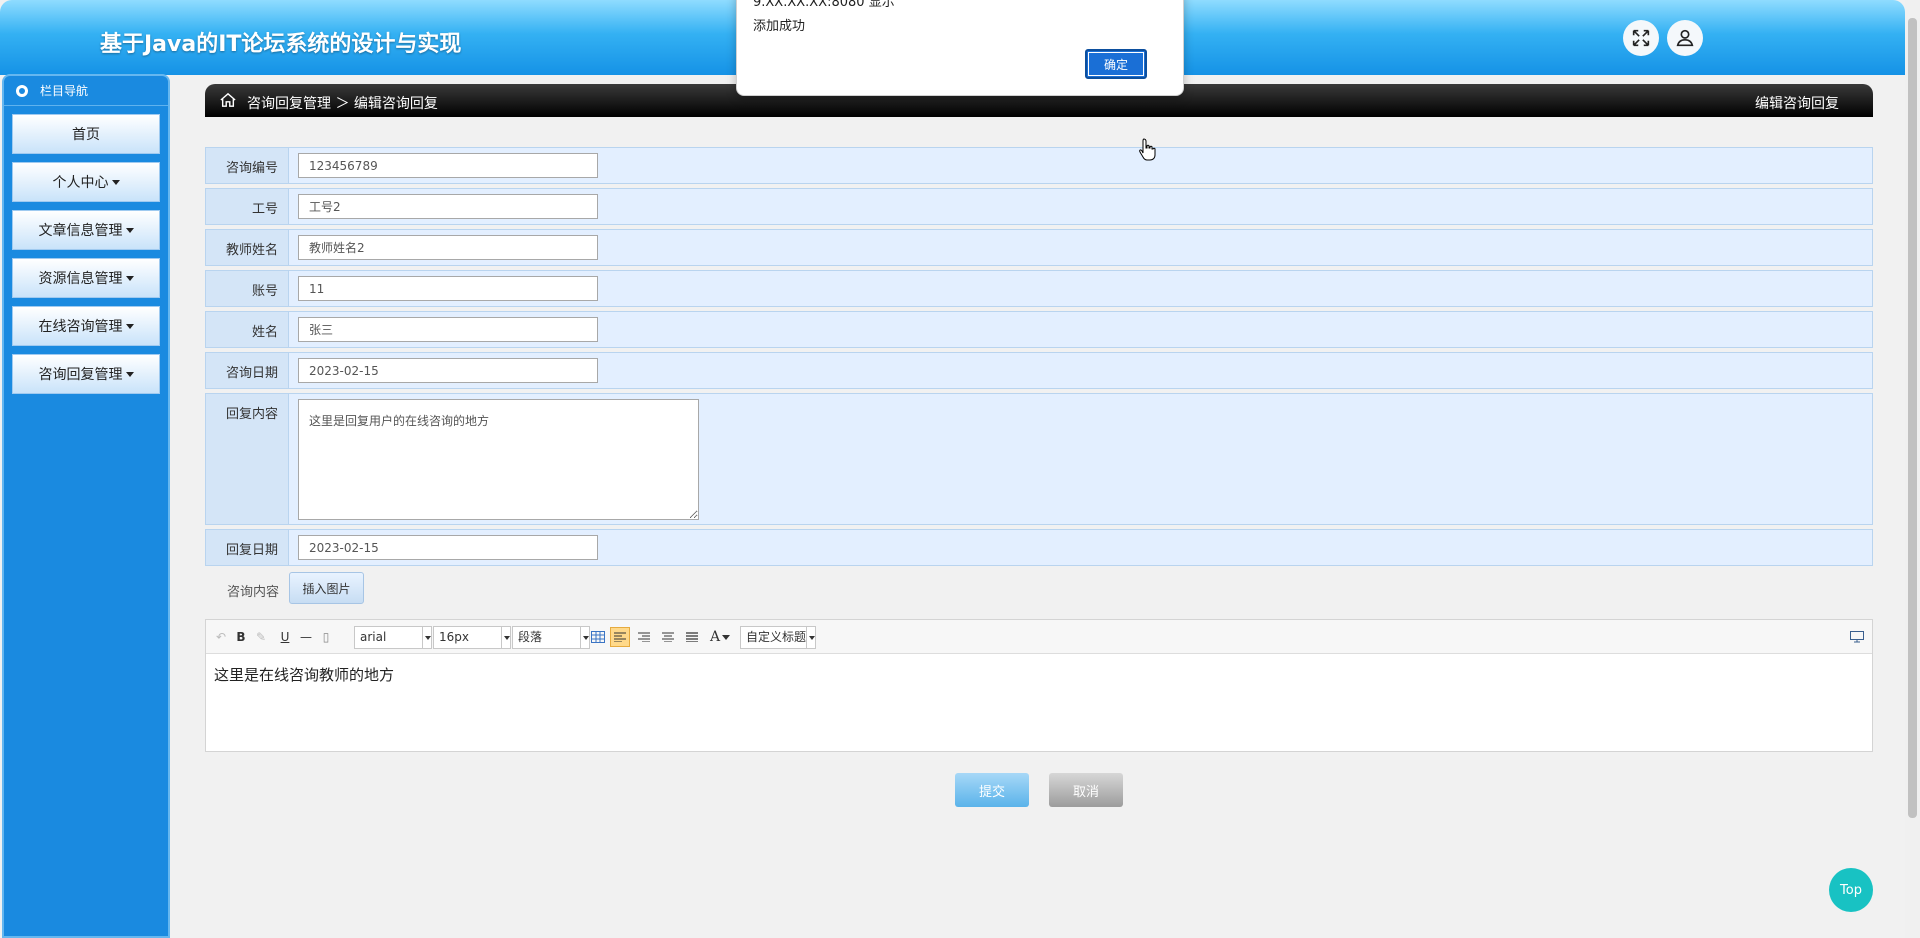 The width and height of the screenshot is (1920, 938). I want to click on font-size-value: 16px, so click(454, 637).